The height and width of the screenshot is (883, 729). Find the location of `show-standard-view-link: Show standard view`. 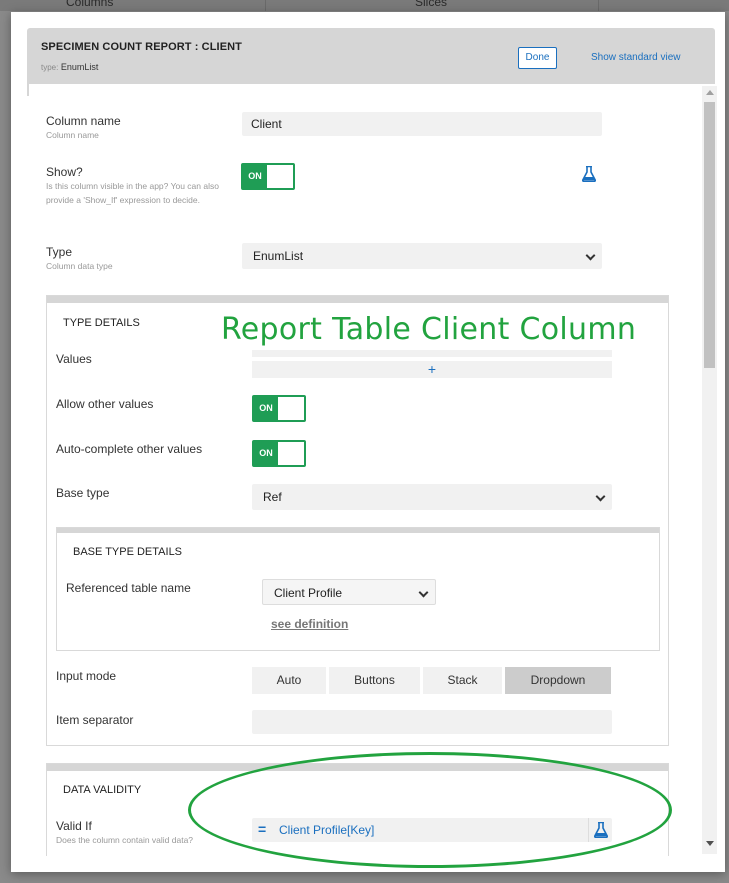

show-standard-view-link: Show standard view is located at coordinates (636, 57).